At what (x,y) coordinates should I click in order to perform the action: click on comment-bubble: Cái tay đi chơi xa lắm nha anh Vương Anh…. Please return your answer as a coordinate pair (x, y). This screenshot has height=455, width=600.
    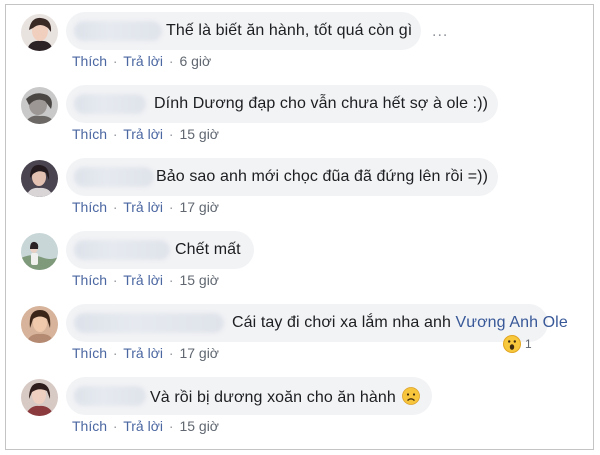
    Looking at the image, I should click on (317, 323).